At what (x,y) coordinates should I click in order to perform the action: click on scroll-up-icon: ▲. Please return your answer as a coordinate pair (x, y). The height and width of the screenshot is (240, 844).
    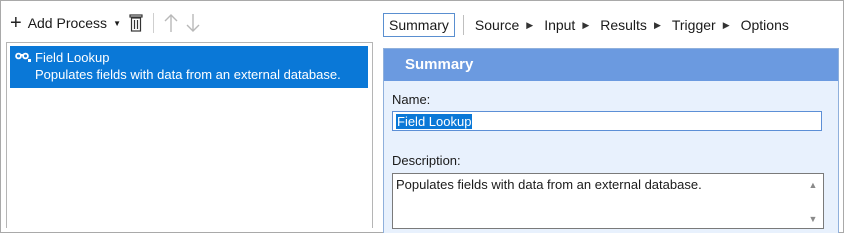
    Looking at the image, I should click on (813, 185).